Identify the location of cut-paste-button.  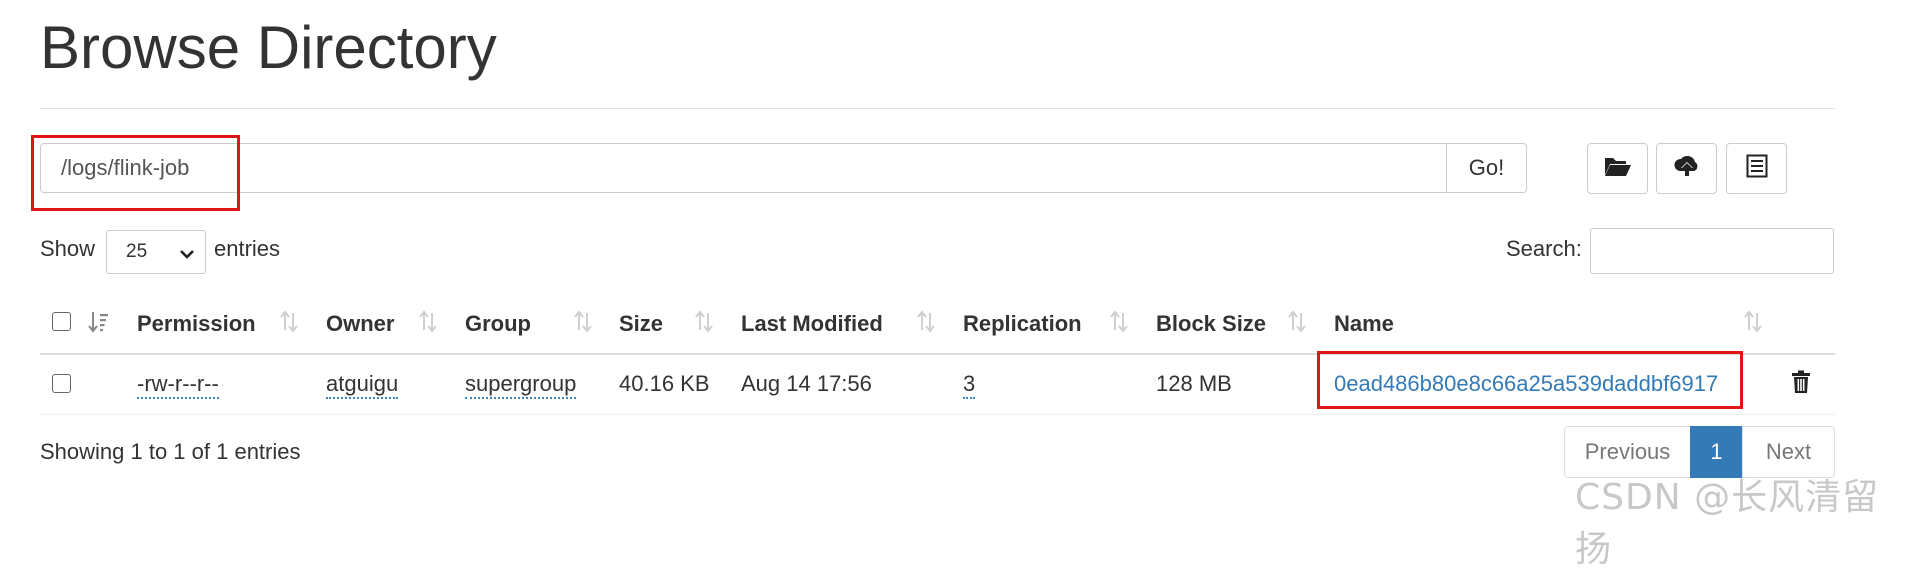
(1756, 168).